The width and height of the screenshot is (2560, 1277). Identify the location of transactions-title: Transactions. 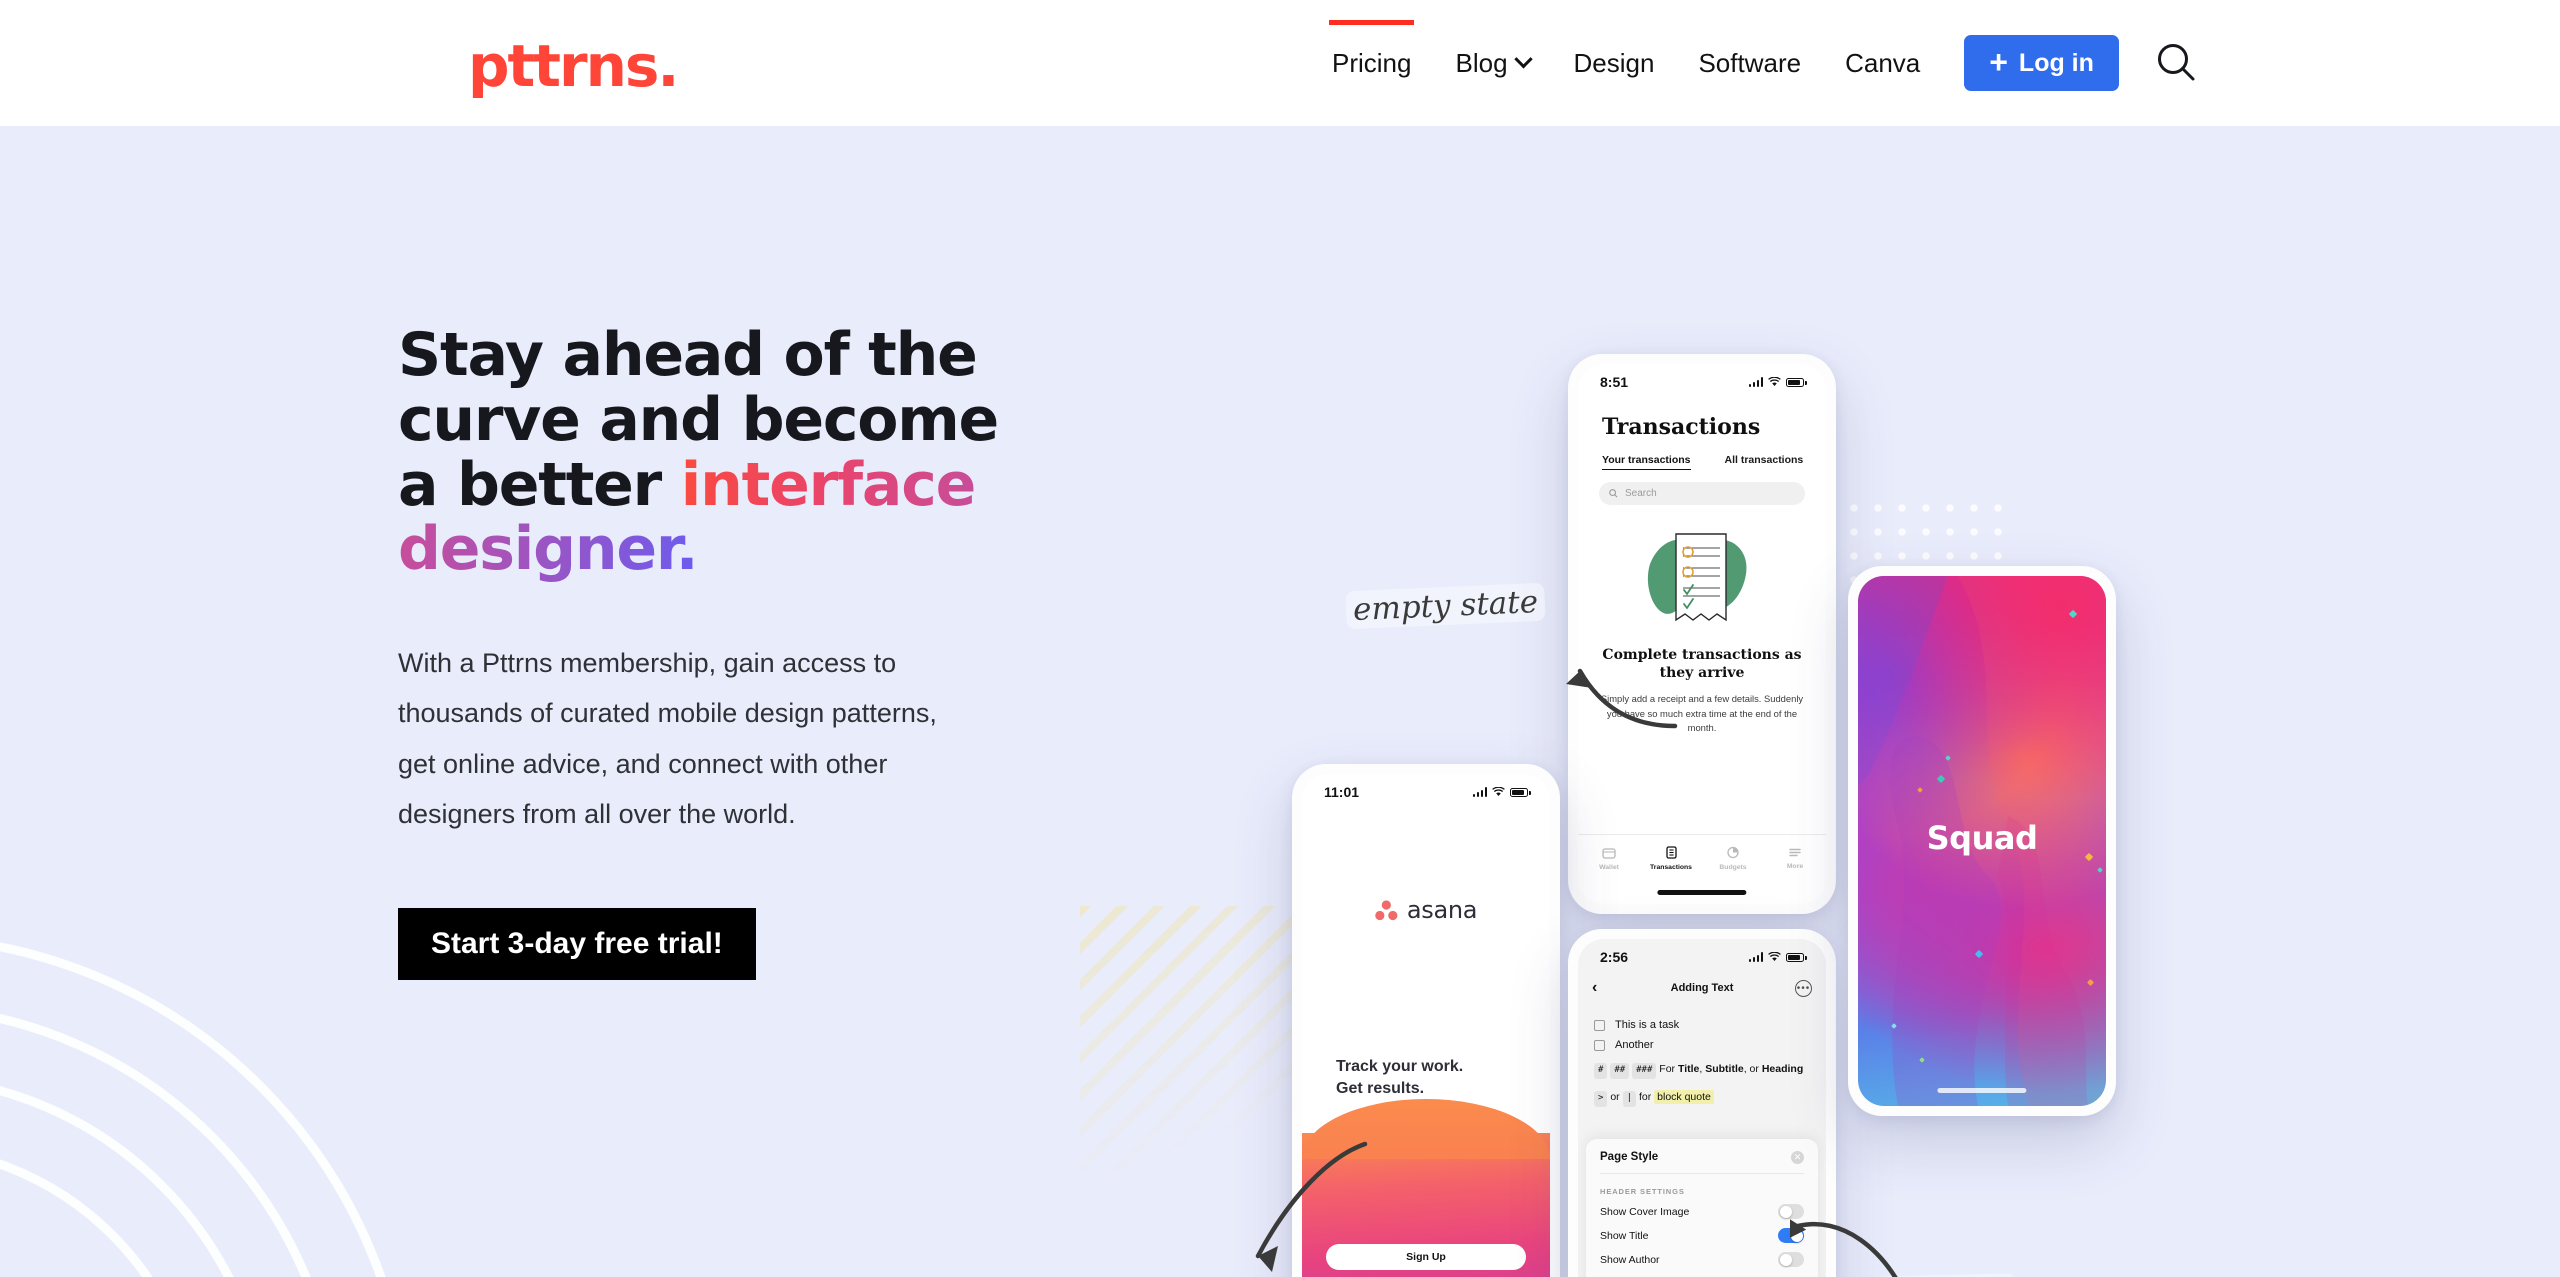
(1681, 427).